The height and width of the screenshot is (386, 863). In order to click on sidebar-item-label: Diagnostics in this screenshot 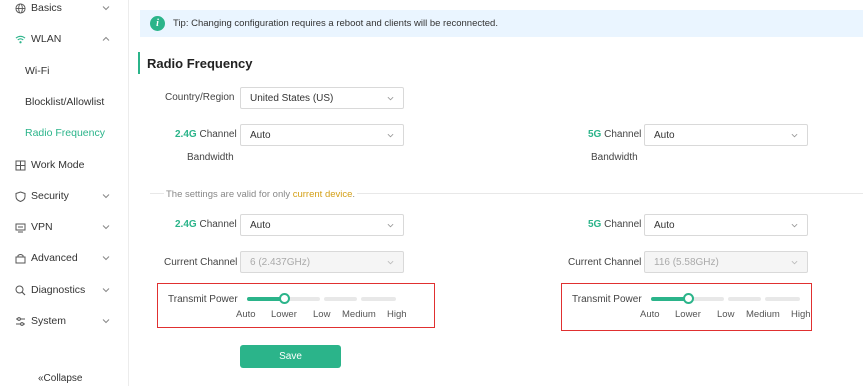, I will do `click(58, 290)`.